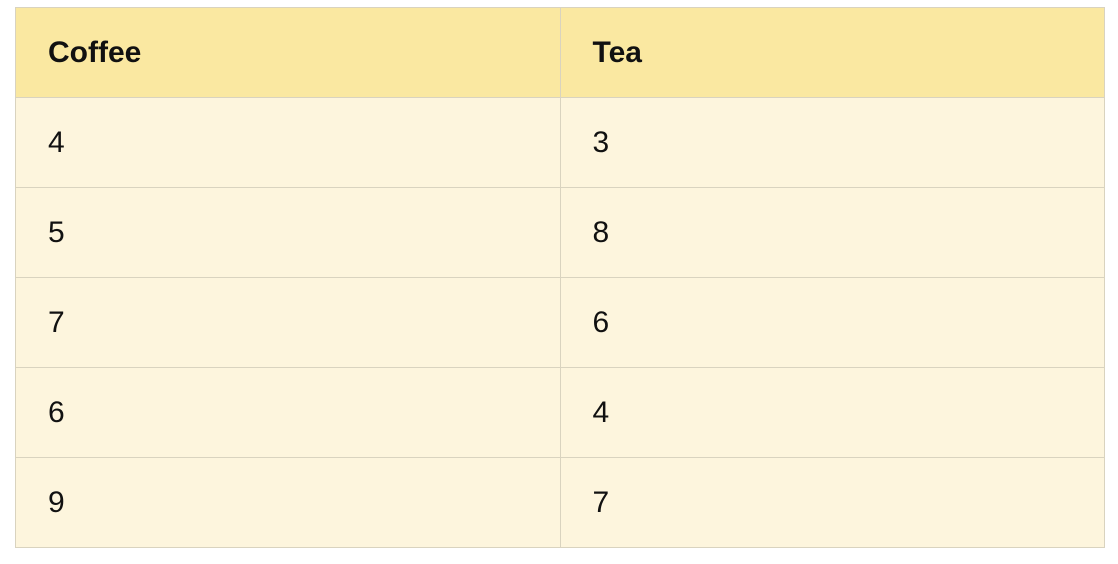 The image size is (1118, 564). What do you see at coordinates (288, 322) in the screenshot?
I see `table-cell-coffee: 7` at bounding box center [288, 322].